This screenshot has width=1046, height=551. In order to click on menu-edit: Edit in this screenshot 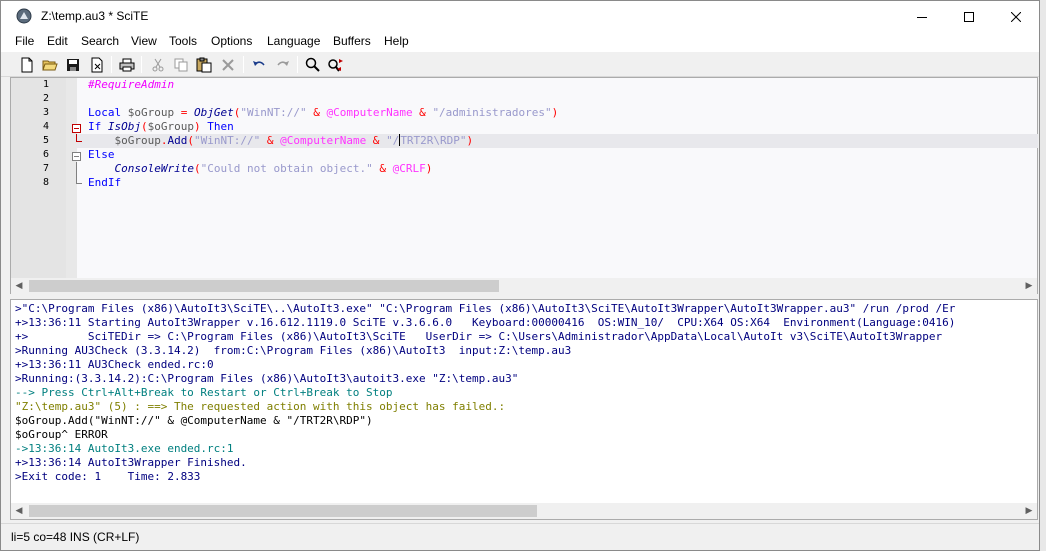, I will do `click(57, 41)`.